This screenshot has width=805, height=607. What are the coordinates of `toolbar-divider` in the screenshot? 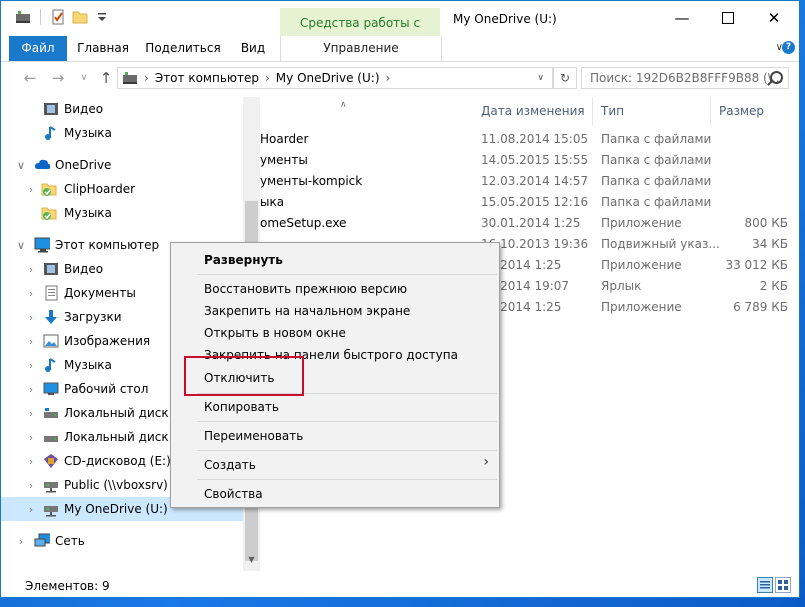 It's located at (40, 17).